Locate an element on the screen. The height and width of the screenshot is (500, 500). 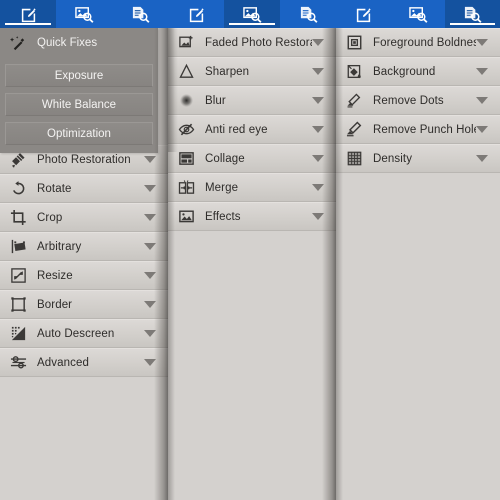
quick-fixes-header: Quick Fixes is located at coordinates (79, 43).